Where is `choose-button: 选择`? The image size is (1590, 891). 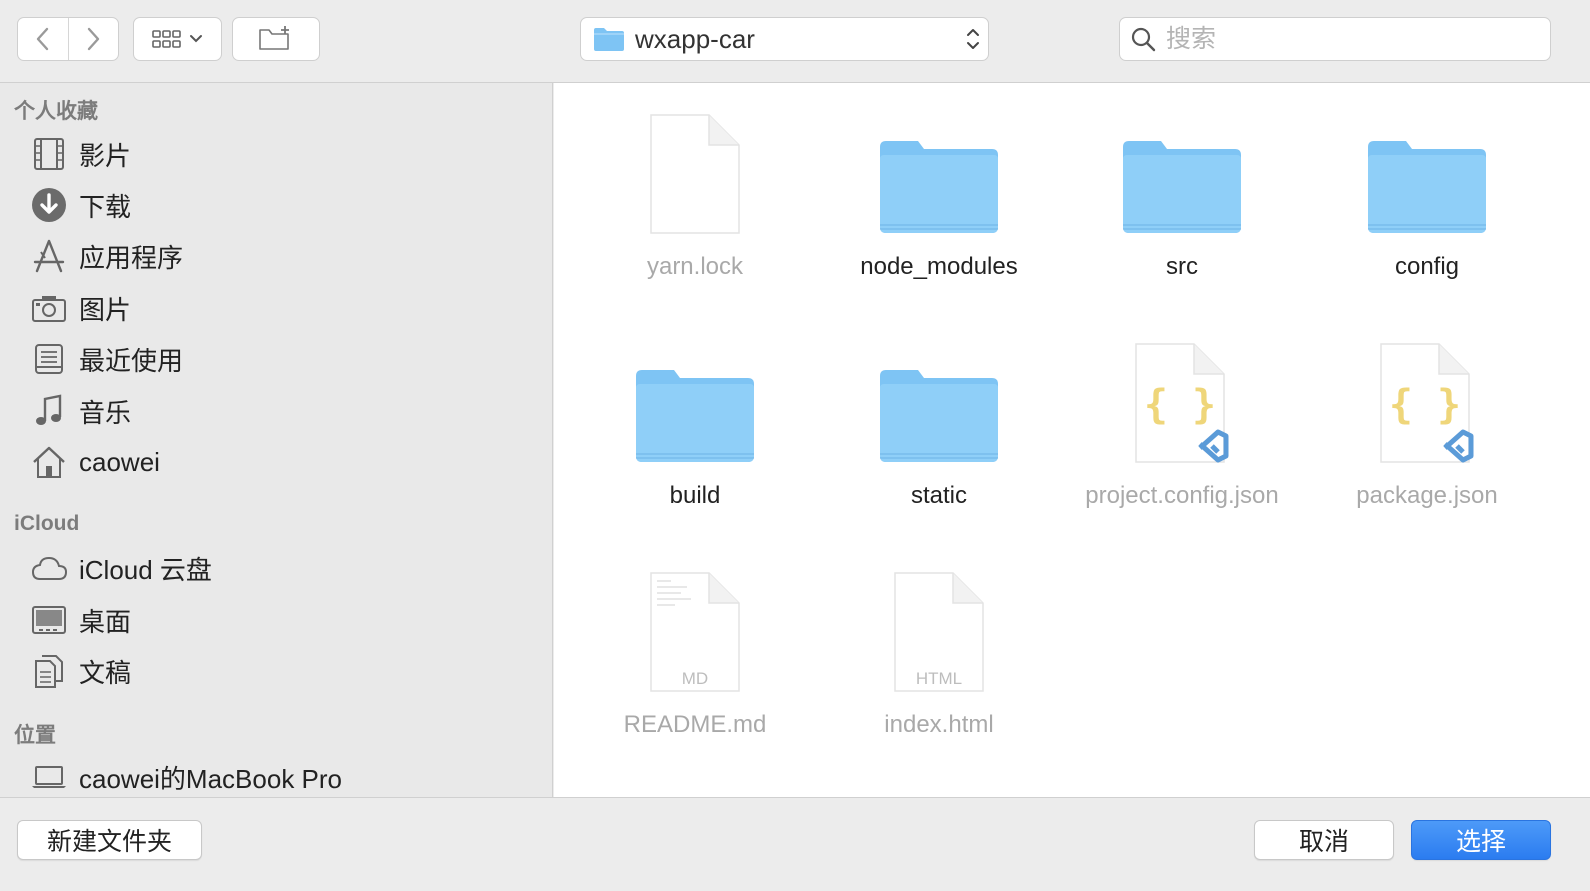
choose-button: 选择 is located at coordinates (1481, 840).